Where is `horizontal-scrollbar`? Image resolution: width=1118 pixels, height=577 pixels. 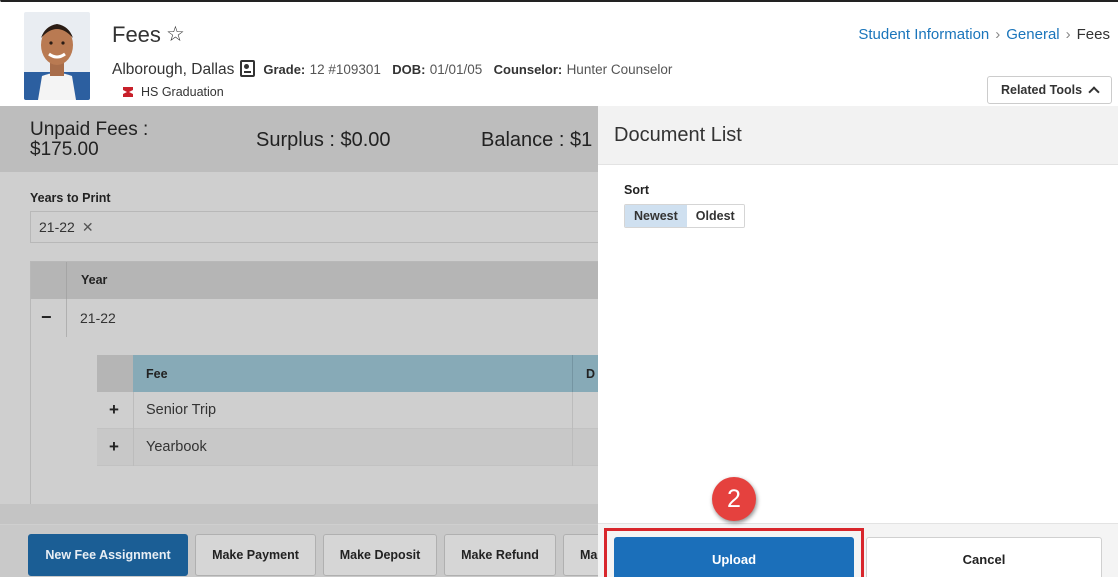 horizontal-scrollbar is located at coordinates (299, 514).